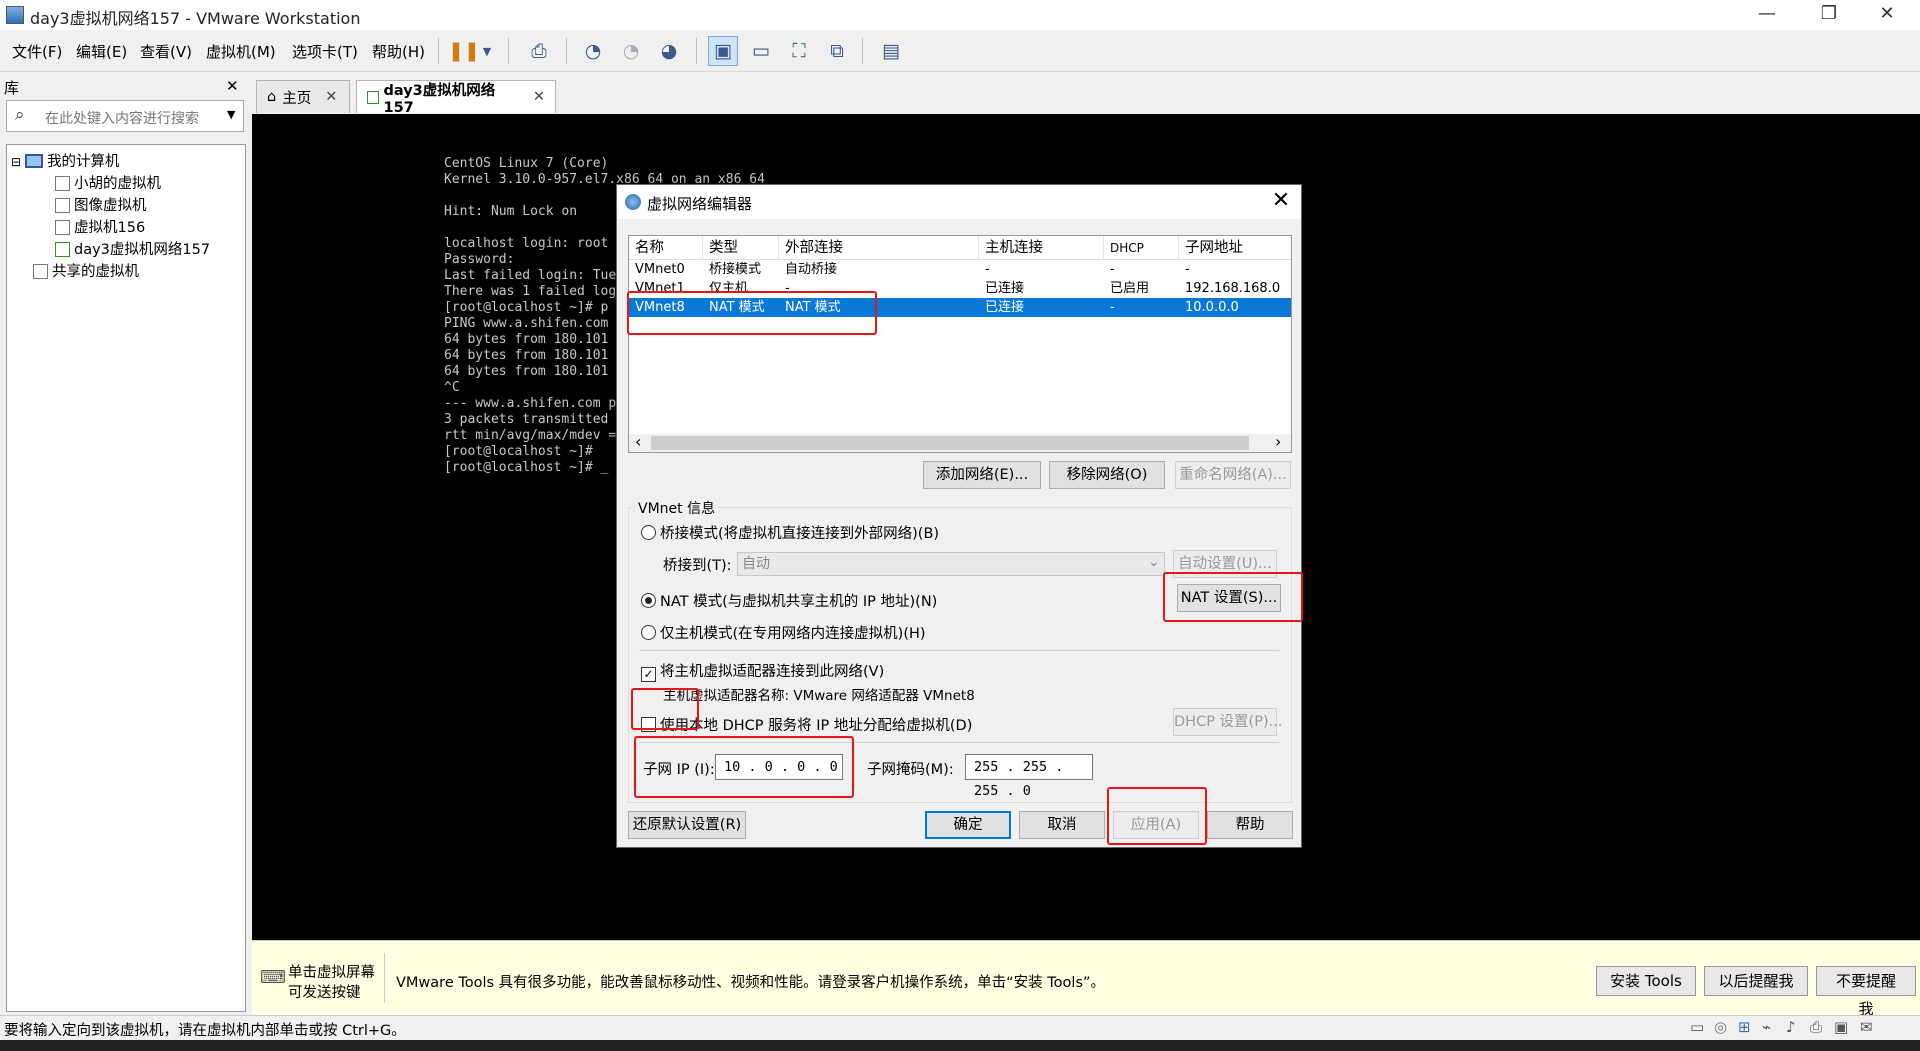 This screenshot has height=1051, width=1920. What do you see at coordinates (166, 51) in the screenshot?
I see `menu-view: 查看(V)` at bounding box center [166, 51].